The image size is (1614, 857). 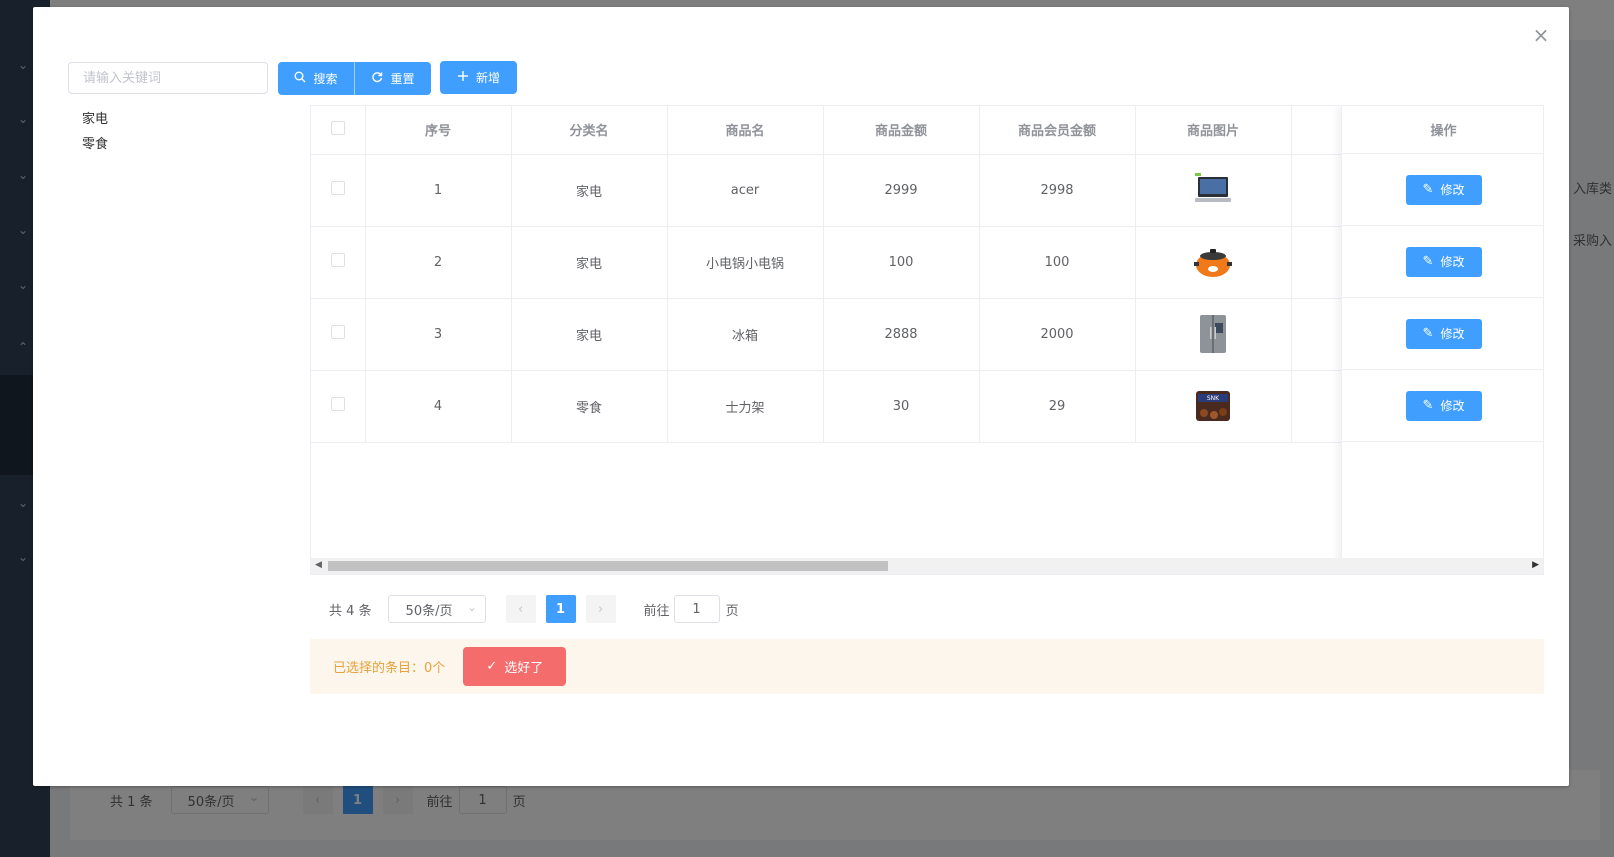 I want to click on search-button: 搜索, so click(x=316, y=78).